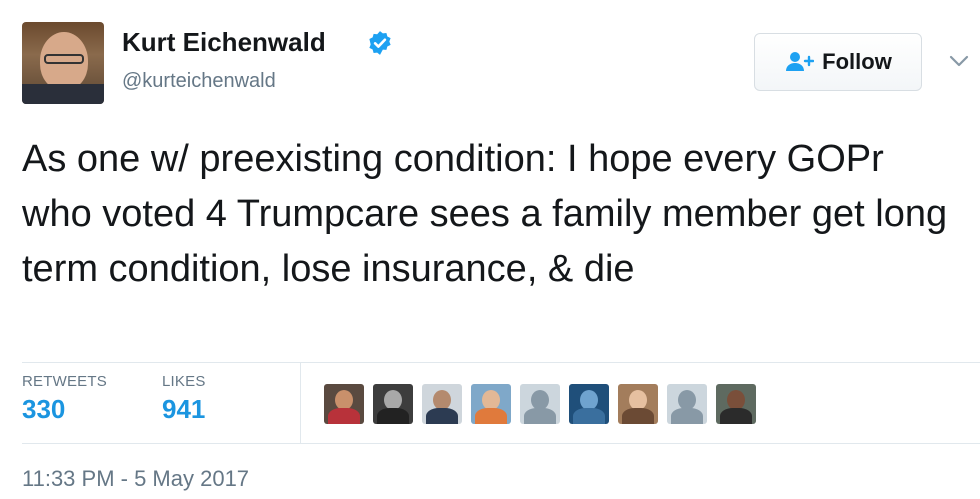 Image resolution: width=980 pixels, height=499 pixels. I want to click on likes-stat: LIKES 941, so click(184, 399).